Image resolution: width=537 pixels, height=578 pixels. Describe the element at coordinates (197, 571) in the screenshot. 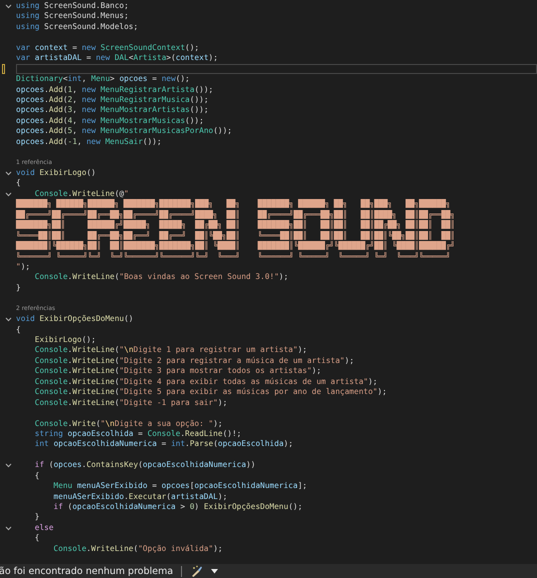

I see `brush-icon` at that location.